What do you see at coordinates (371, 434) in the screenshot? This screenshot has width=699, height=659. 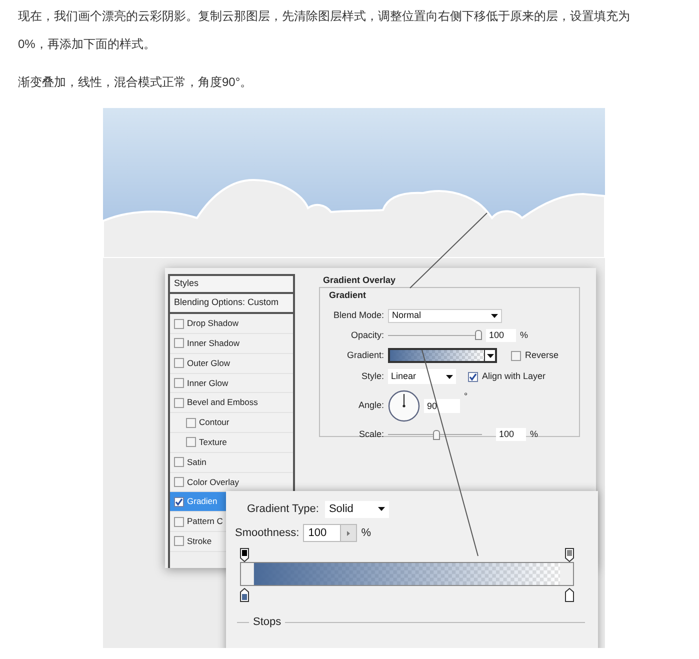 I see `field-label: Scale:` at bounding box center [371, 434].